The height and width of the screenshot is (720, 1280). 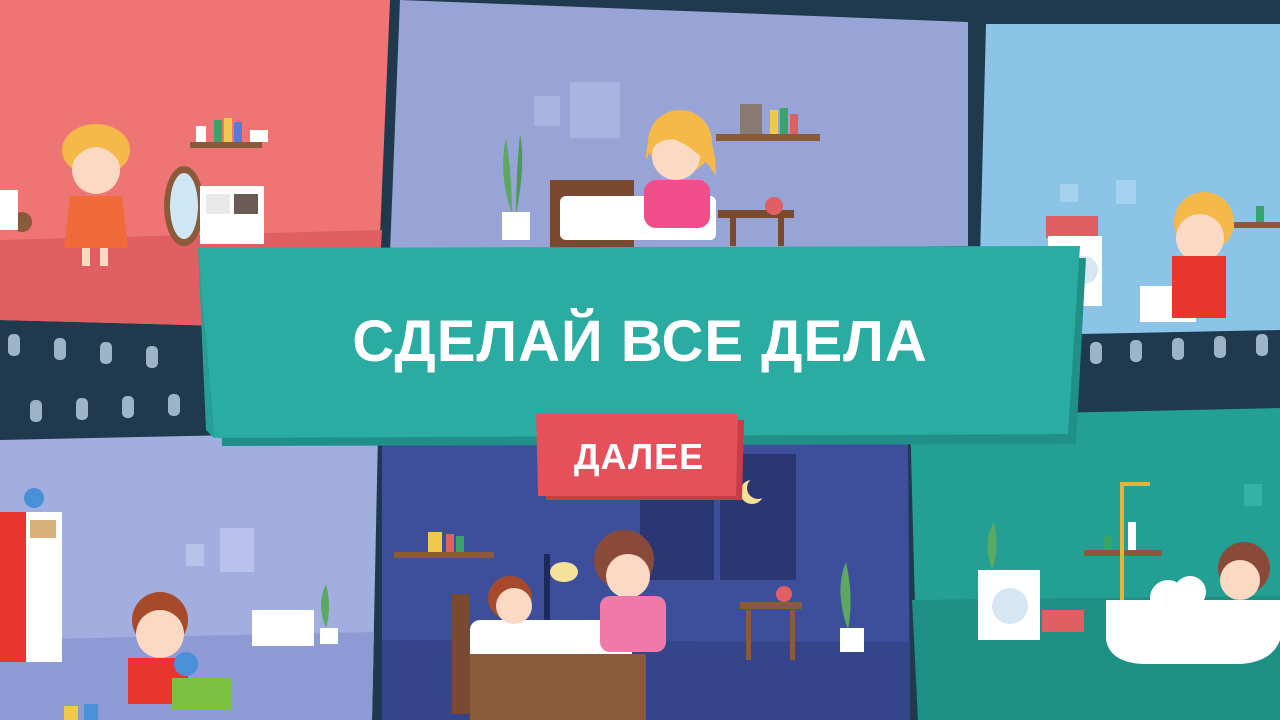 I want to click on scene-tidy-toys, so click(x=189, y=576).